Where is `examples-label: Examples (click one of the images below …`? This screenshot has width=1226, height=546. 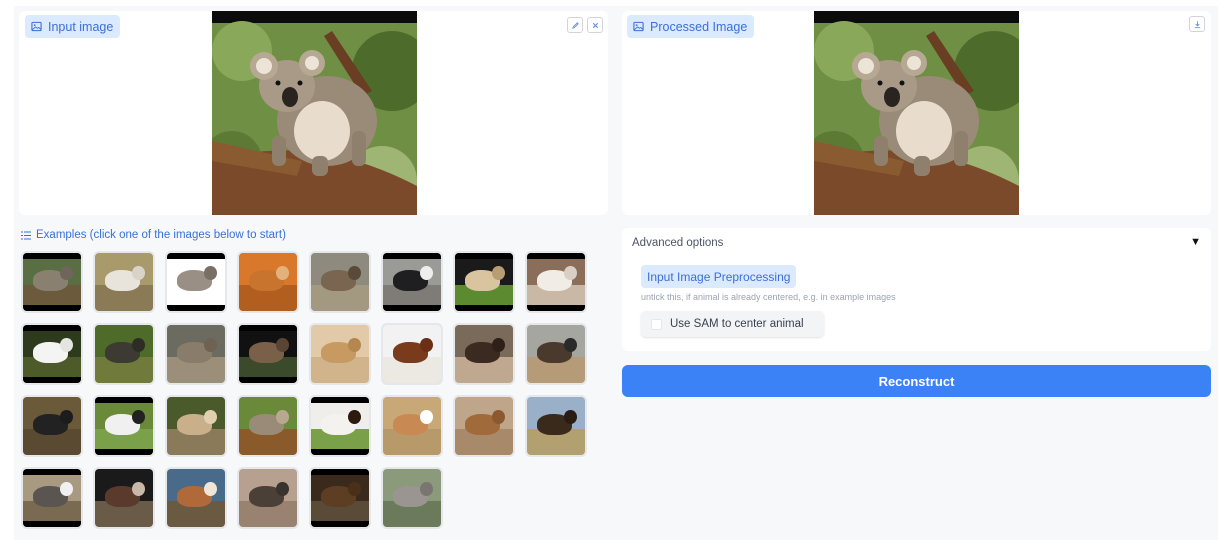
examples-label: Examples (click one of the images below … is located at coordinates (153, 235).